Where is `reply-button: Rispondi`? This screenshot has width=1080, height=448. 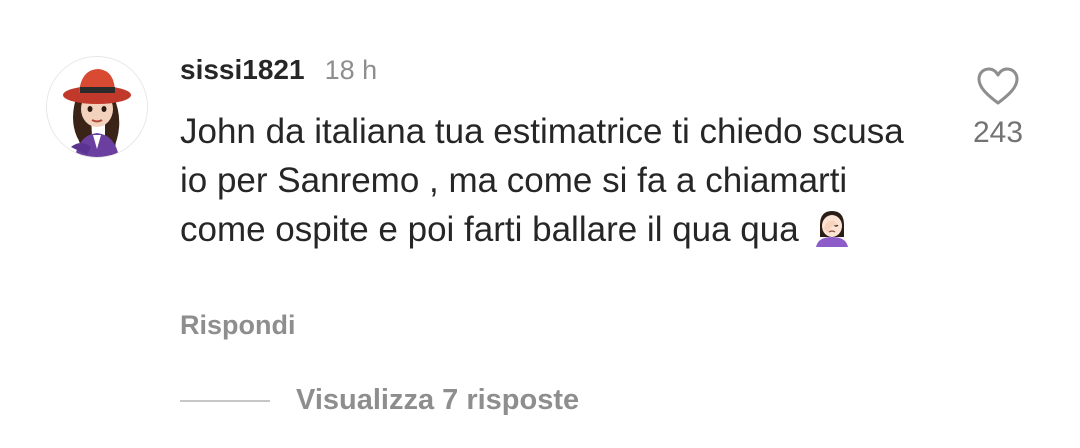
reply-button: Rispondi is located at coordinates (238, 325).